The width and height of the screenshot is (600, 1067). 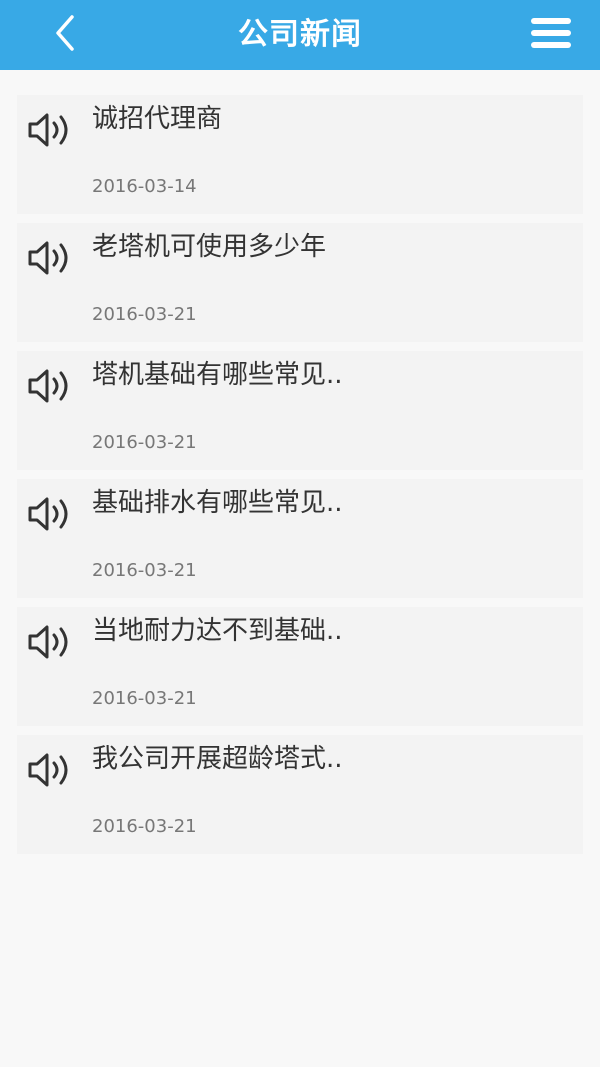 I want to click on app-header: 公司新闻, so click(x=300, y=35).